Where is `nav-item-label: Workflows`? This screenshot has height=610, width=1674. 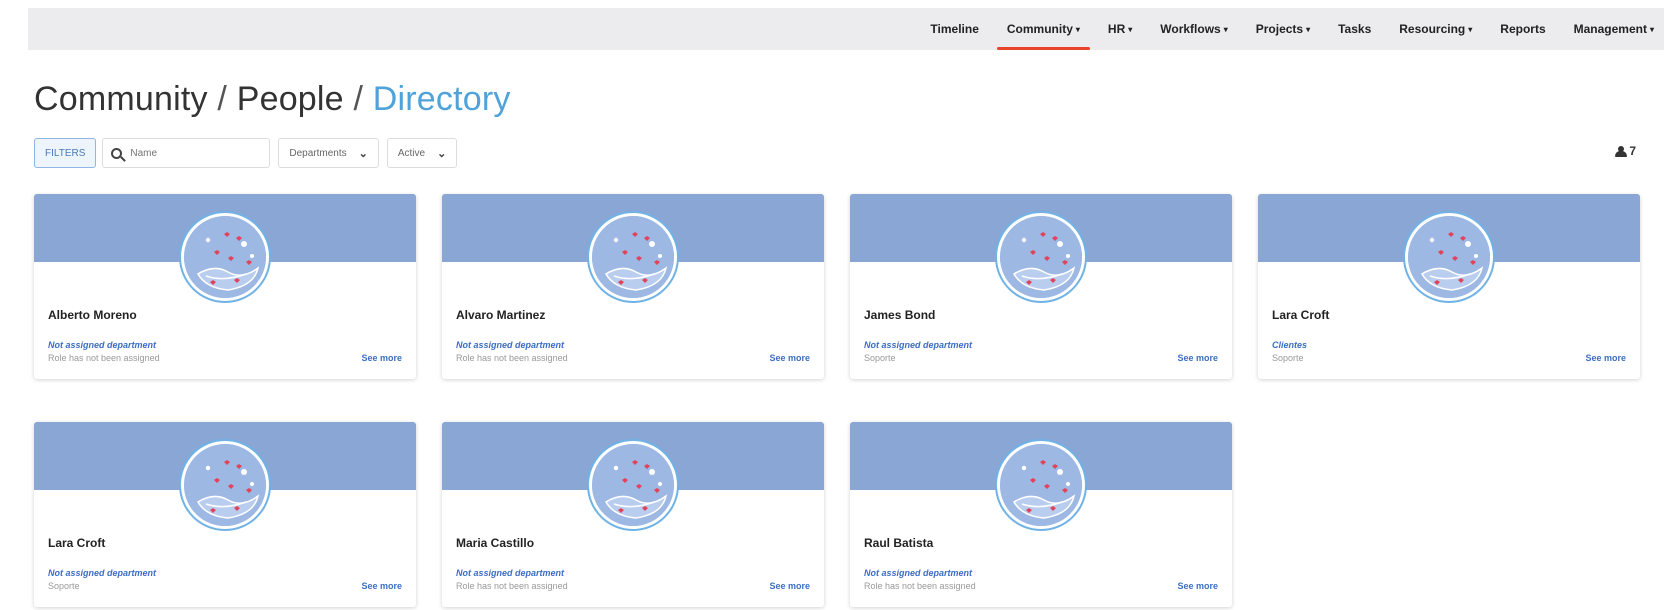
nav-item-label: Workflows is located at coordinates (1190, 29).